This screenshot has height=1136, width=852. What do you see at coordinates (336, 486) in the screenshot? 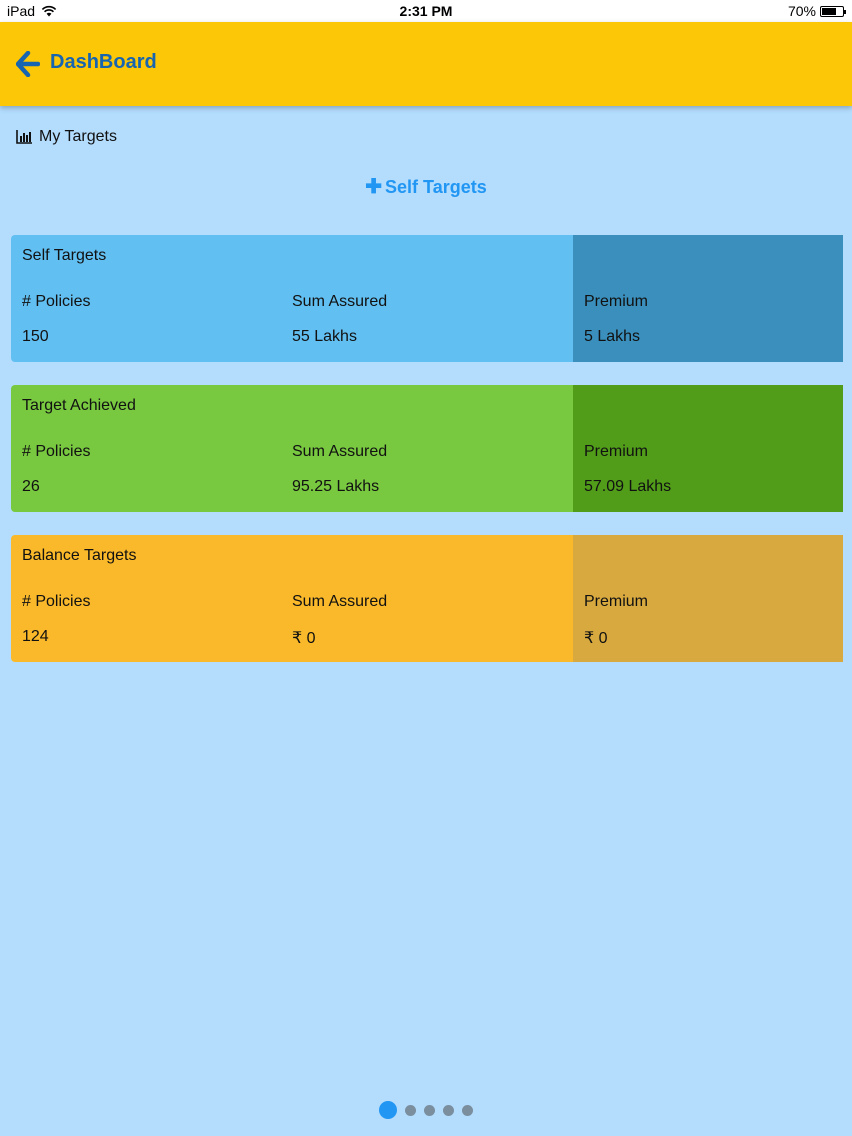
I see `sum-assured-value: 95.25 Lakhs` at bounding box center [336, 486].